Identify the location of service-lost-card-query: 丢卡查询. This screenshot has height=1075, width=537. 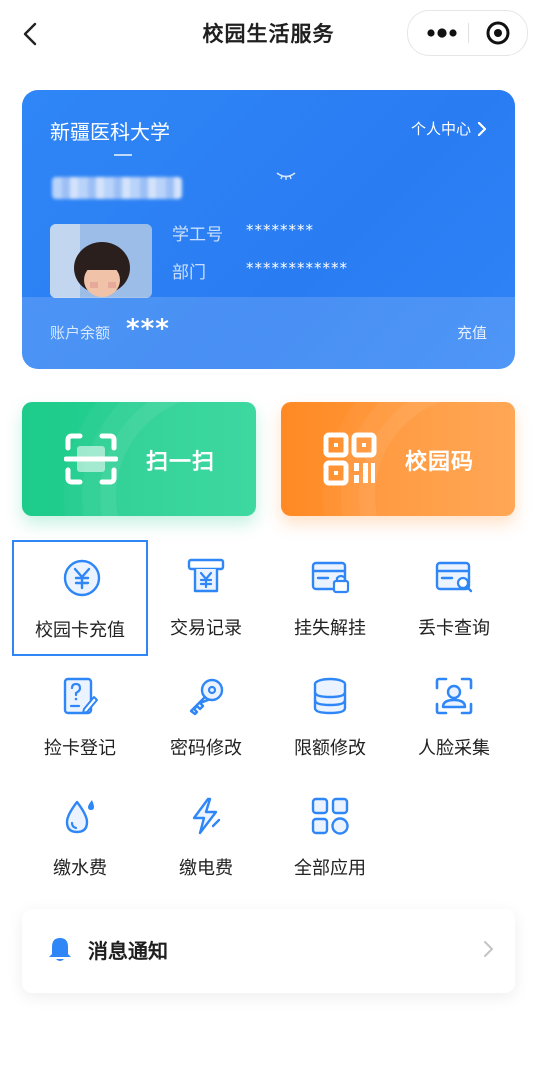
(454, 598).